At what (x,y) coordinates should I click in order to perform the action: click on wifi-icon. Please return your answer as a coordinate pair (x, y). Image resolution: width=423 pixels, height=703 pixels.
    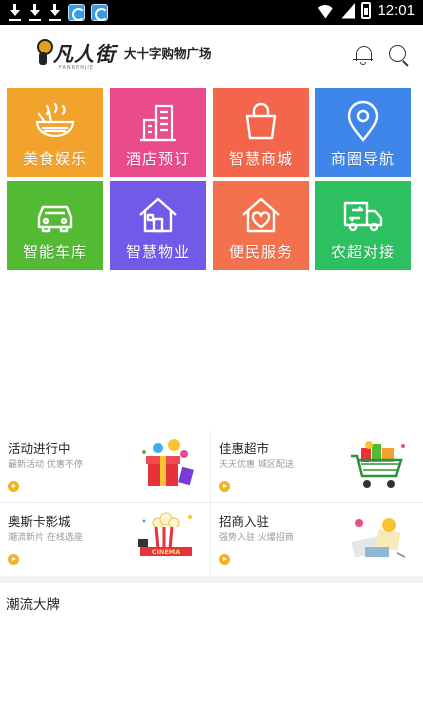
    Looking at the image, I should click on (325, 11).